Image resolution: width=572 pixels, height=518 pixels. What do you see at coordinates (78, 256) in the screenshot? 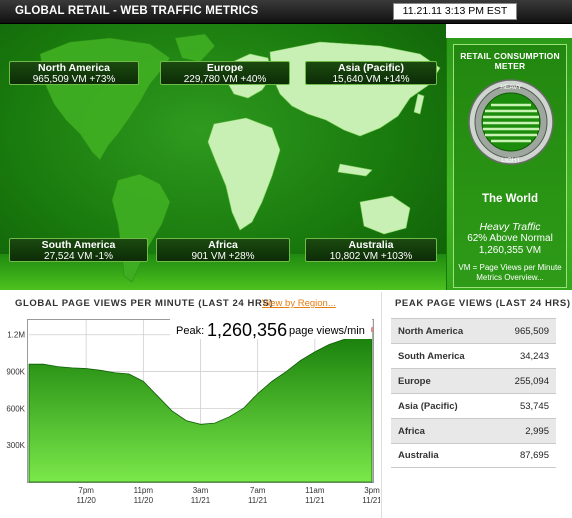
I see `region-stats: 27,524 VM -1%` at bounding box center [78, 256].